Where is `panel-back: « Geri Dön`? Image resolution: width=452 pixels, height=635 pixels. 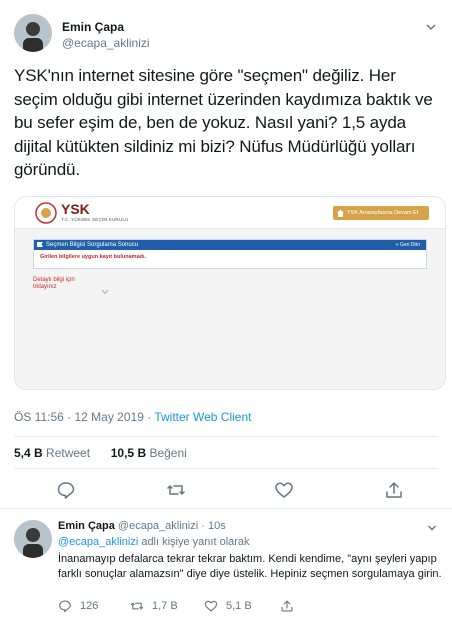 panel-back: « Geri Dön is located at coordinates (407, 245).